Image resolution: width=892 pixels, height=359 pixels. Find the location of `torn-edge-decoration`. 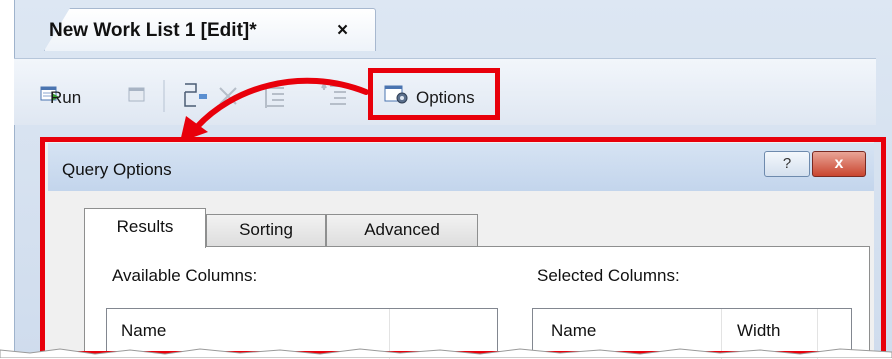

torn-edge-decoration is located at coordinates (446, 353).